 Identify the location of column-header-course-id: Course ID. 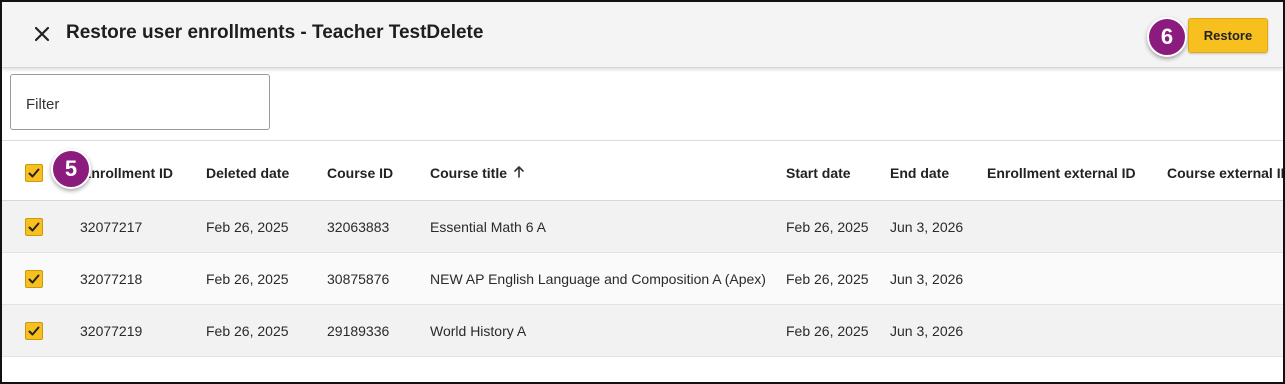
(360, 173).